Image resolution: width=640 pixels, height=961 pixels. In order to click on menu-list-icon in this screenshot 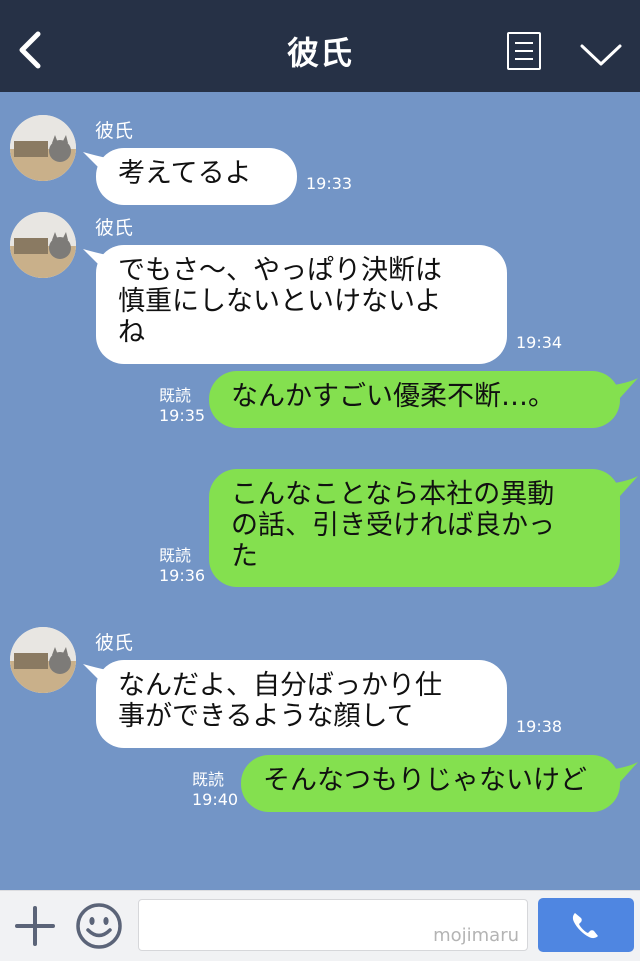, I will do `click(524, 43)`.